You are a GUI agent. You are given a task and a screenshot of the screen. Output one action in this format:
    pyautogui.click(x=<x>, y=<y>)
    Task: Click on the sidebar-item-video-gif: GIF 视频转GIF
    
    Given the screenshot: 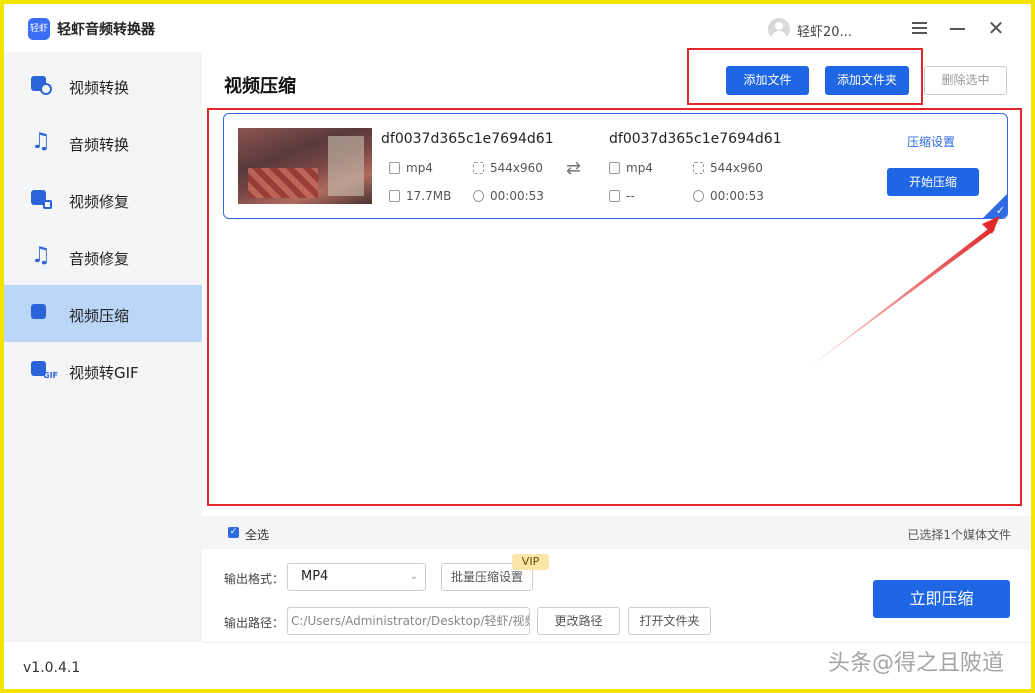 What is the action you would take?
    pyautogui.click(x=103, y=370)
    